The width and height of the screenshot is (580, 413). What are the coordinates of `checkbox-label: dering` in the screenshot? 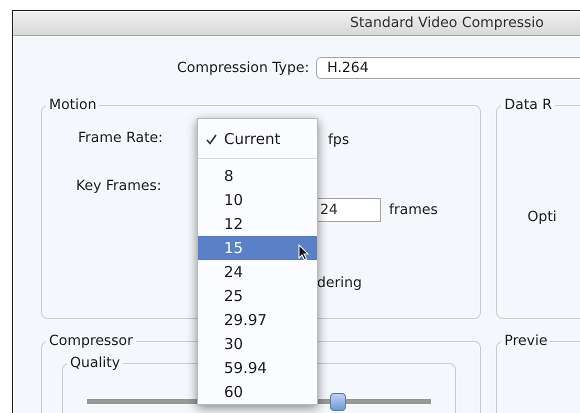 It's located at (339, 283).